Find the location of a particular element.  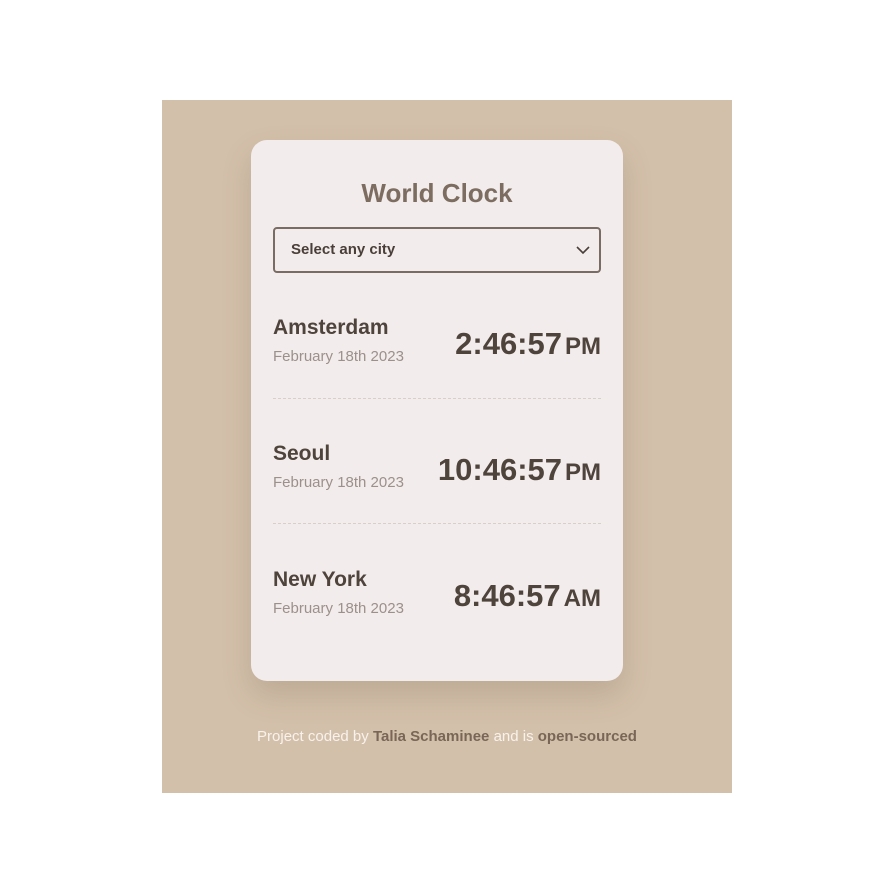

city-time: 2:46:57 PM is located at coordinates (528, 344).